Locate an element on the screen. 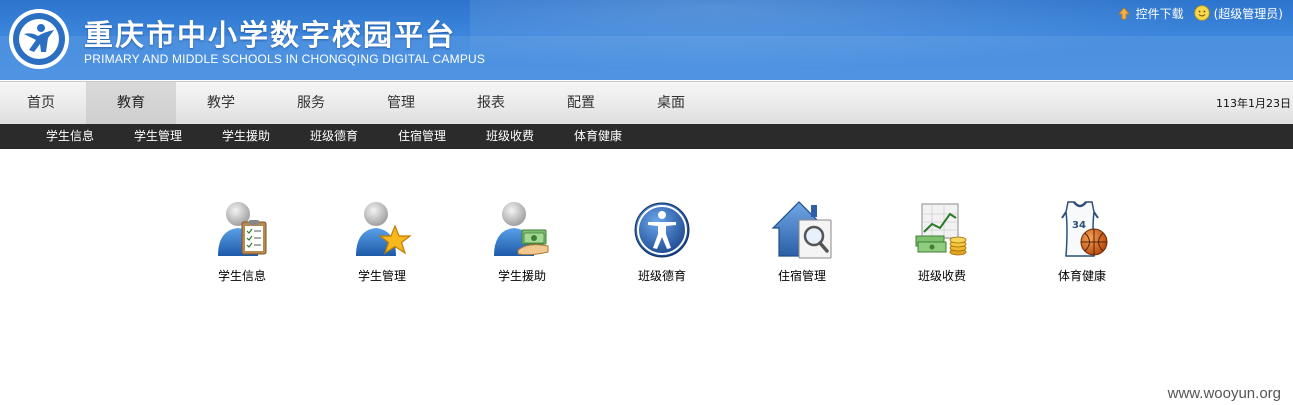 The width and height of the screenshot is (1293, 405). tab-config: 配置 is located at coordinates (581, 103).